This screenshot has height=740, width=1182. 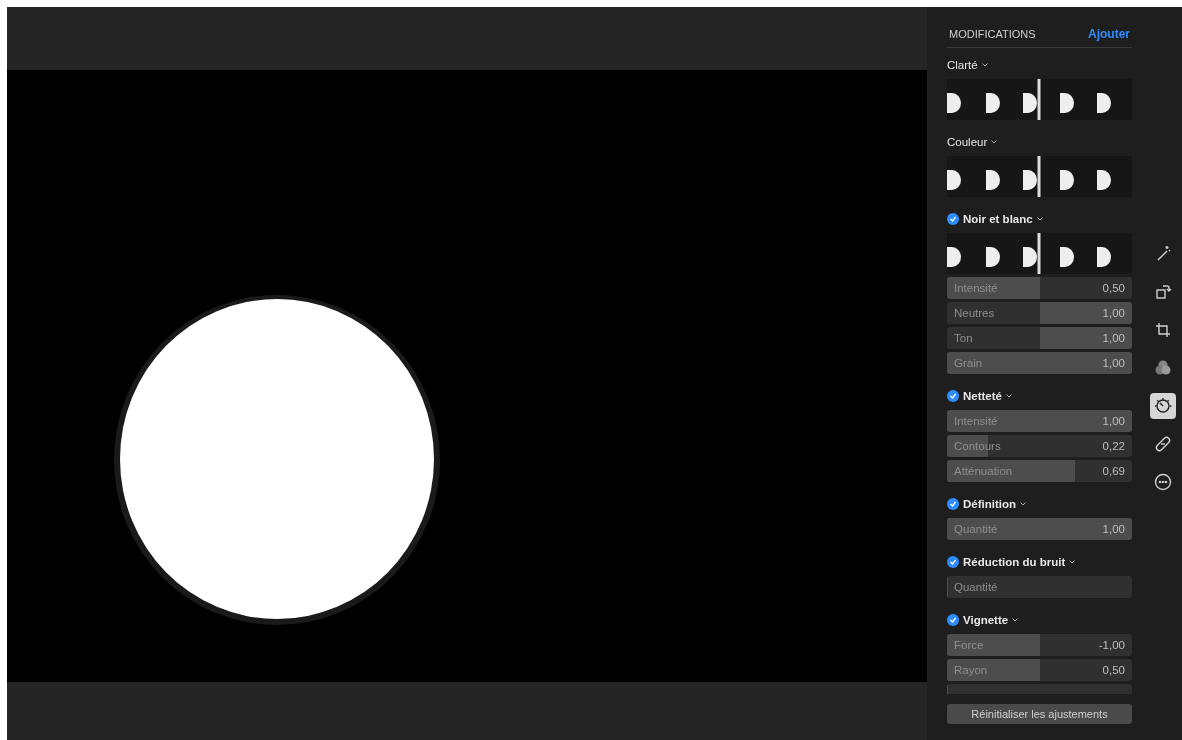 What do you see at coordinates (1039, 587) in the screenshot?
I see `slider: Quantité` at bounding box center [1039, 587].